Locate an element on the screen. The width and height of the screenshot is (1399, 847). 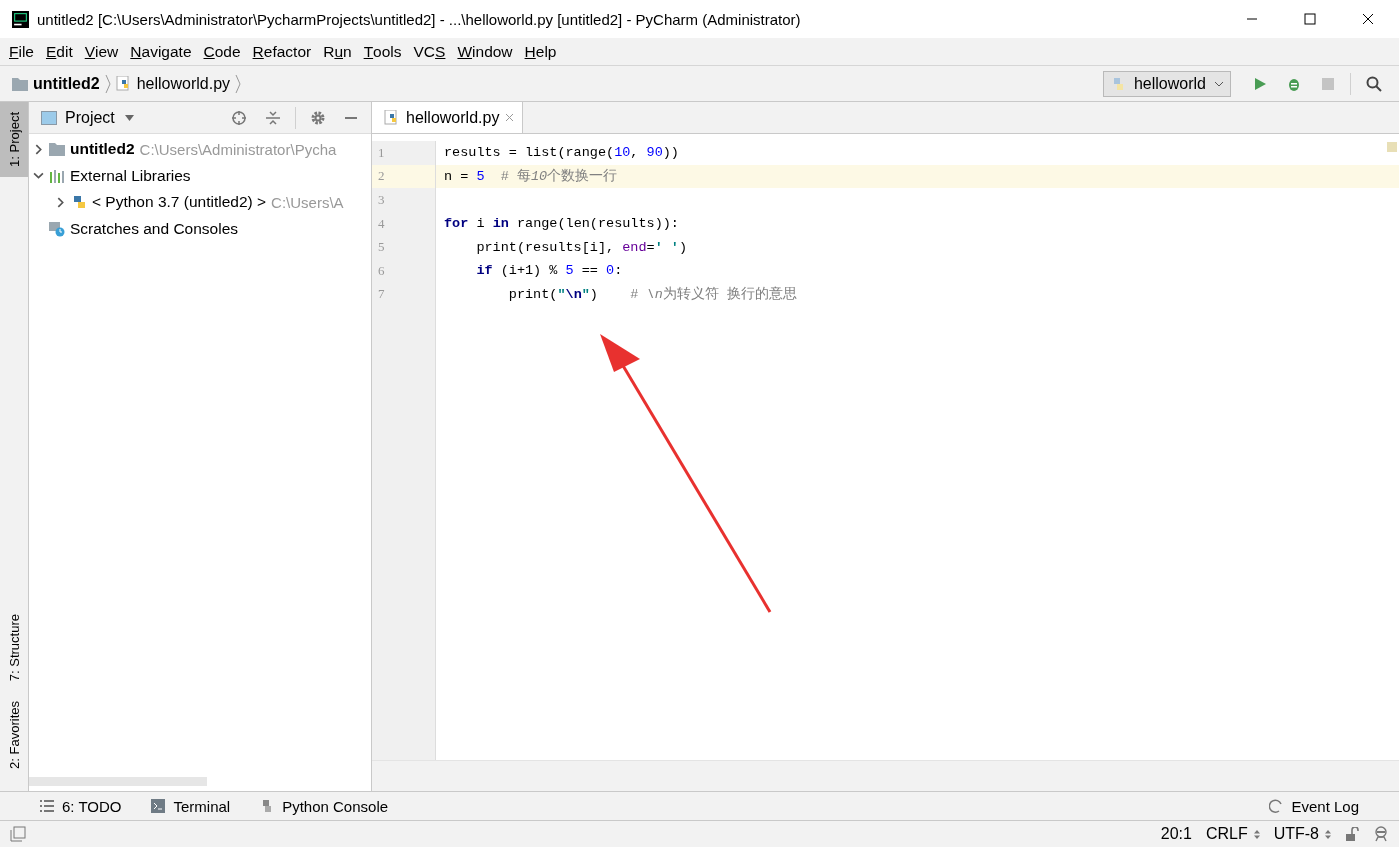
menu-item: Refactor is located at coordinates (282, 51).